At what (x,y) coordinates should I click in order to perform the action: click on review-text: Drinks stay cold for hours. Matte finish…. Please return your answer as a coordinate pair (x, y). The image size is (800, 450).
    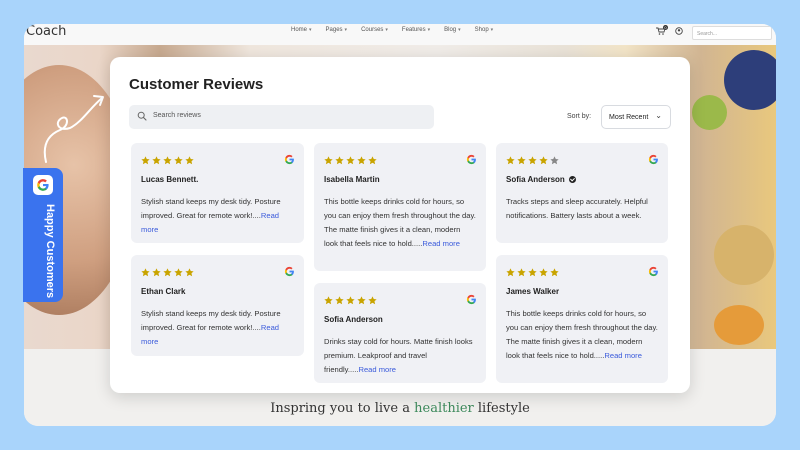
    Looking at the image, I should click on (400, 356).